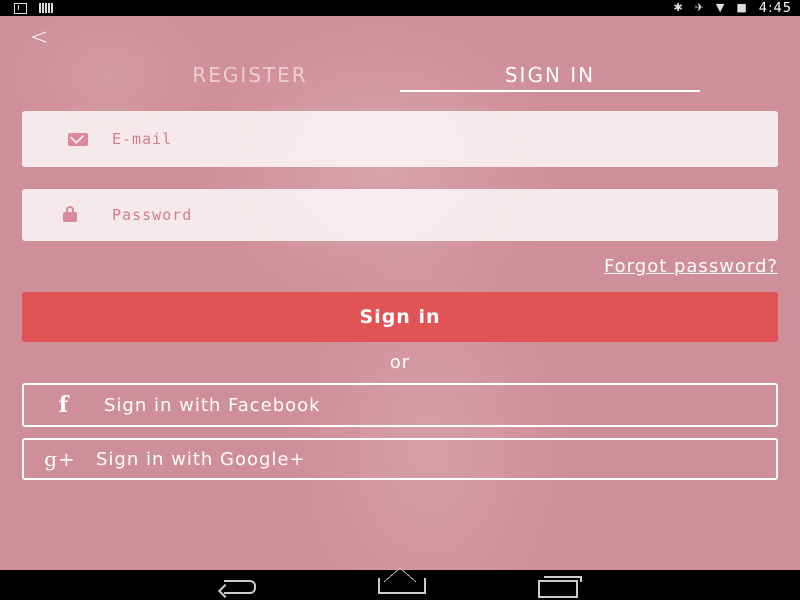 Image resolution: width=800 pixels, height=600 pixels. What do you see at coordinates (400, 362) in the screenshot?
I see `or-divider: or` at bounding box center [400, 362].